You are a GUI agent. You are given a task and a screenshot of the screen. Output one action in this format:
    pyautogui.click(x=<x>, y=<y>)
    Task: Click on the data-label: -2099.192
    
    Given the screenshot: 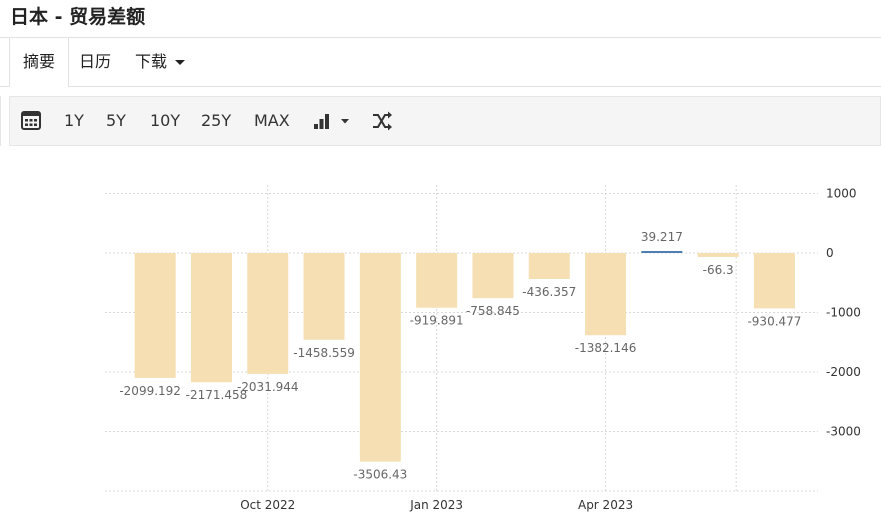 What is the action you would take?
    pyautogui.click(x=150, y=391)
    